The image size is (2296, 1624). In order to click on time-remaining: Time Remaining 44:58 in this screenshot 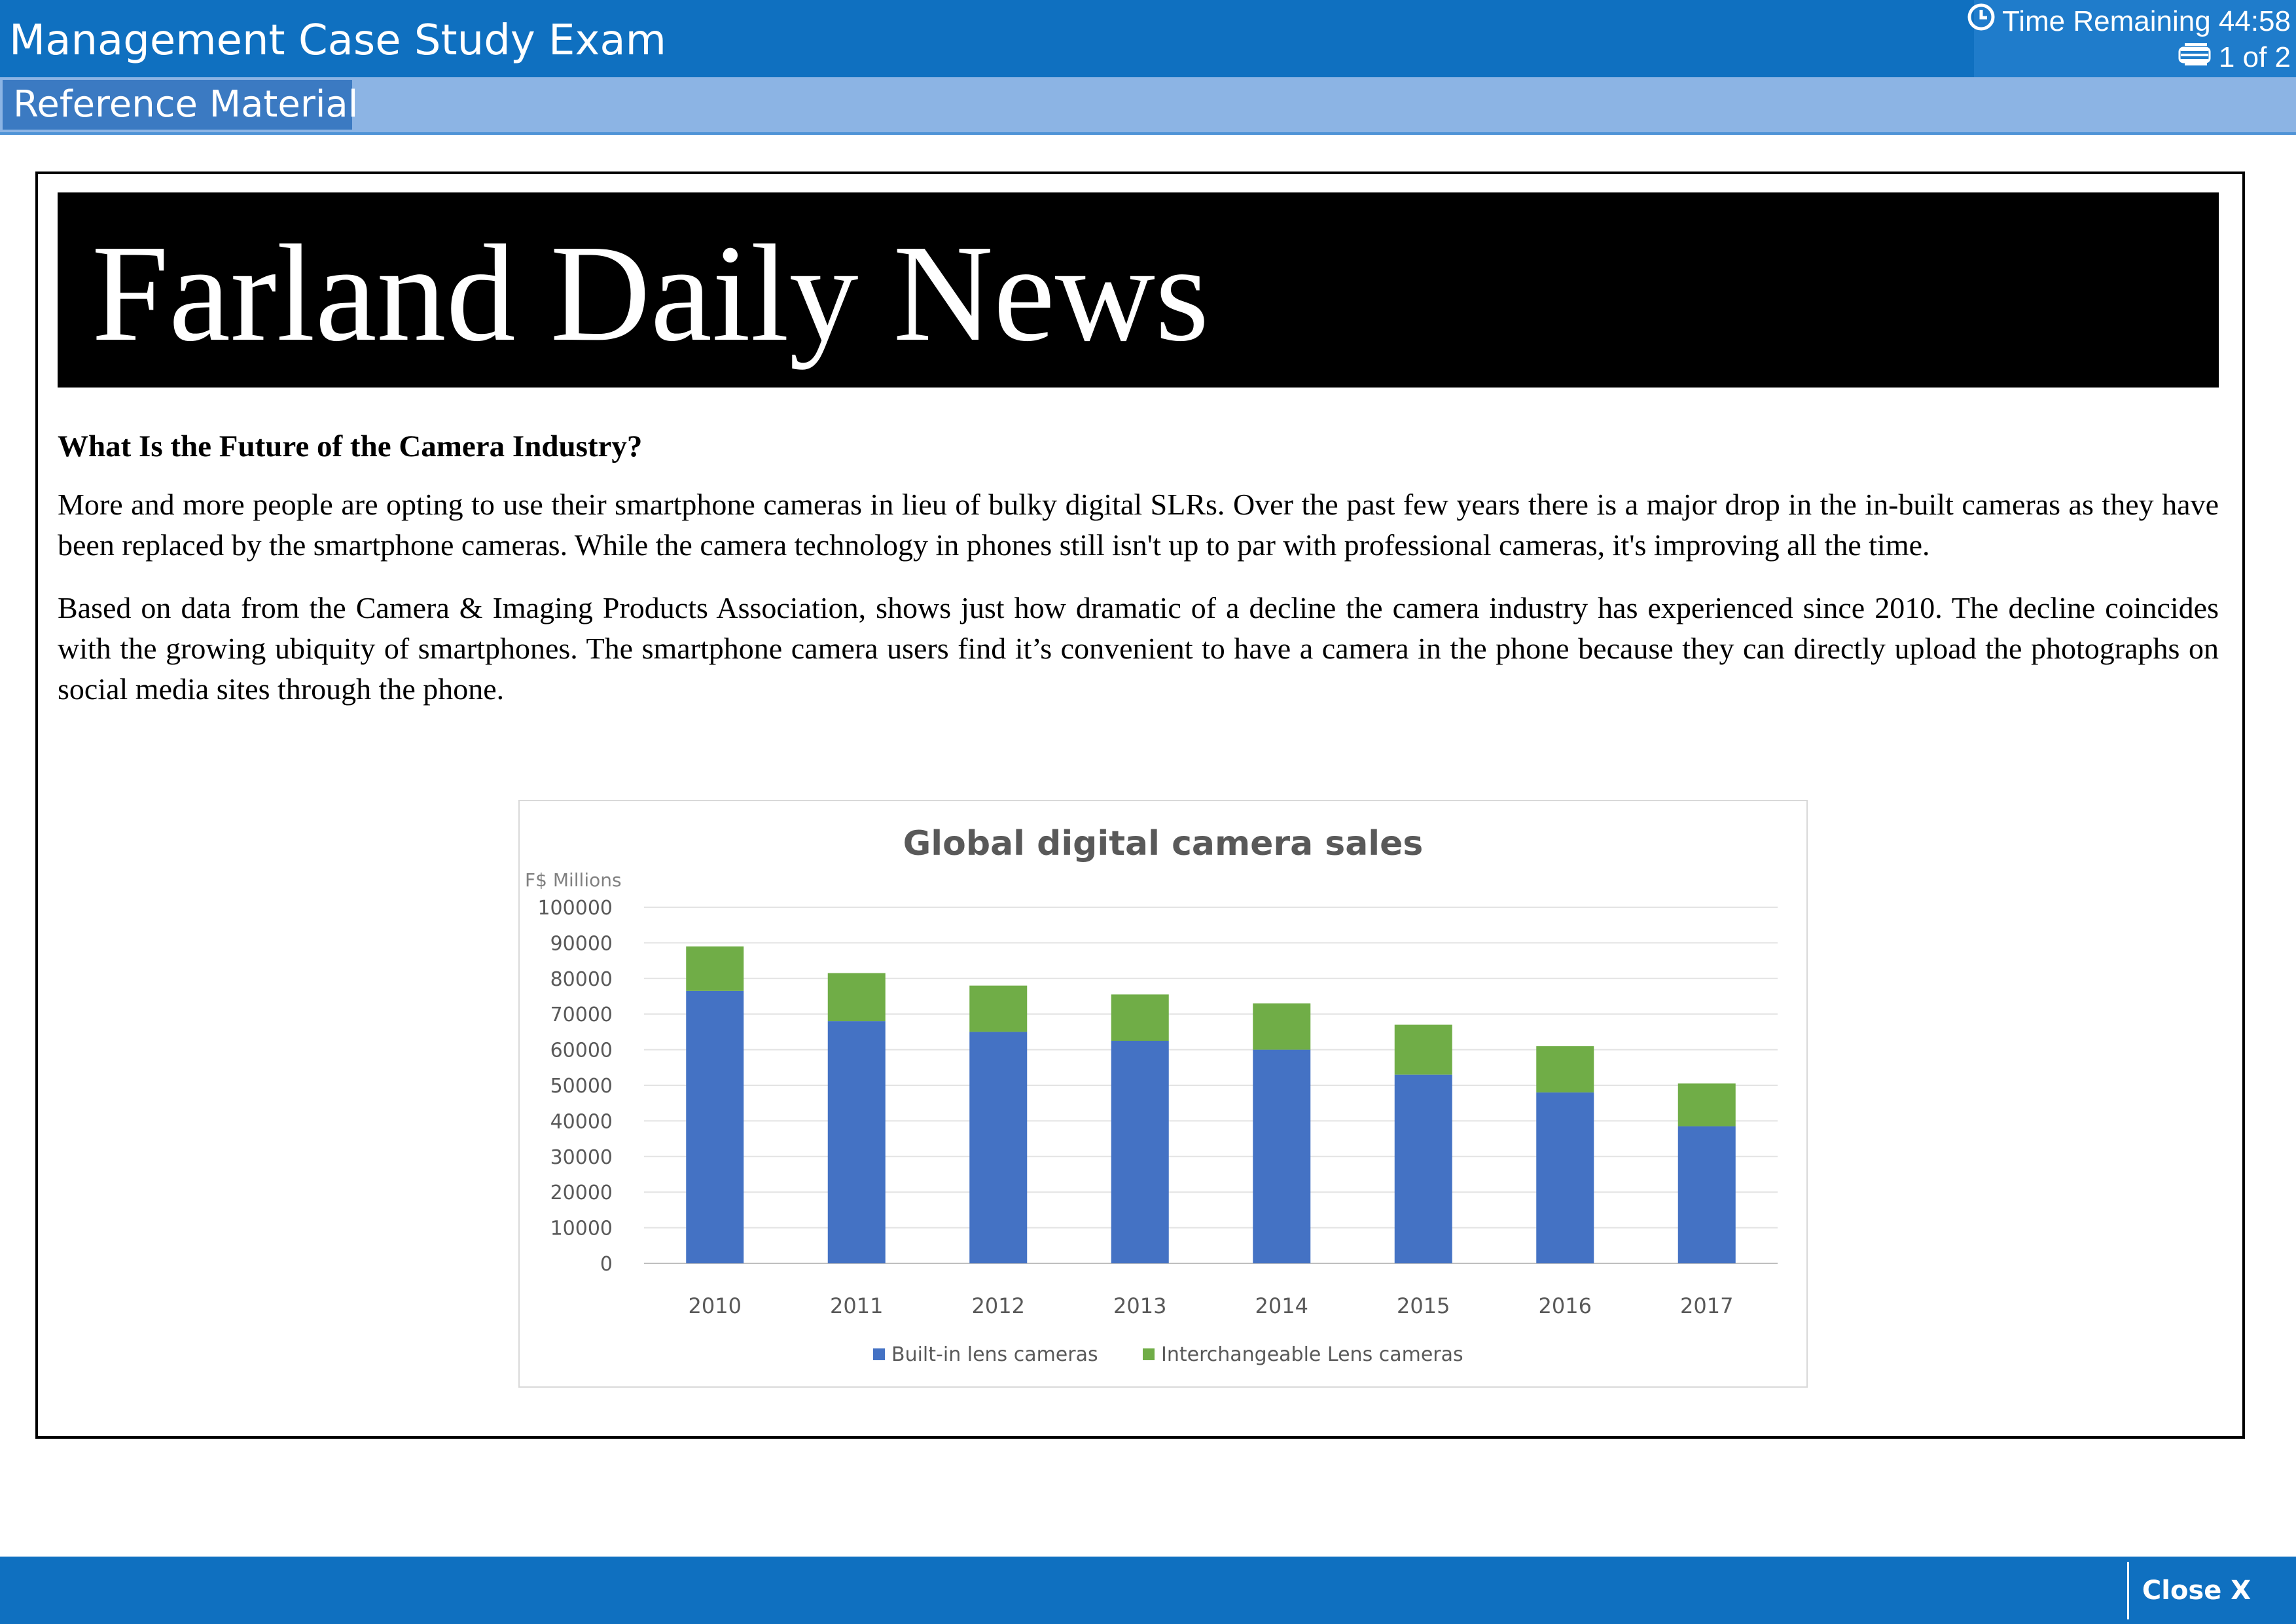, I will do `click(2129, 22)`.